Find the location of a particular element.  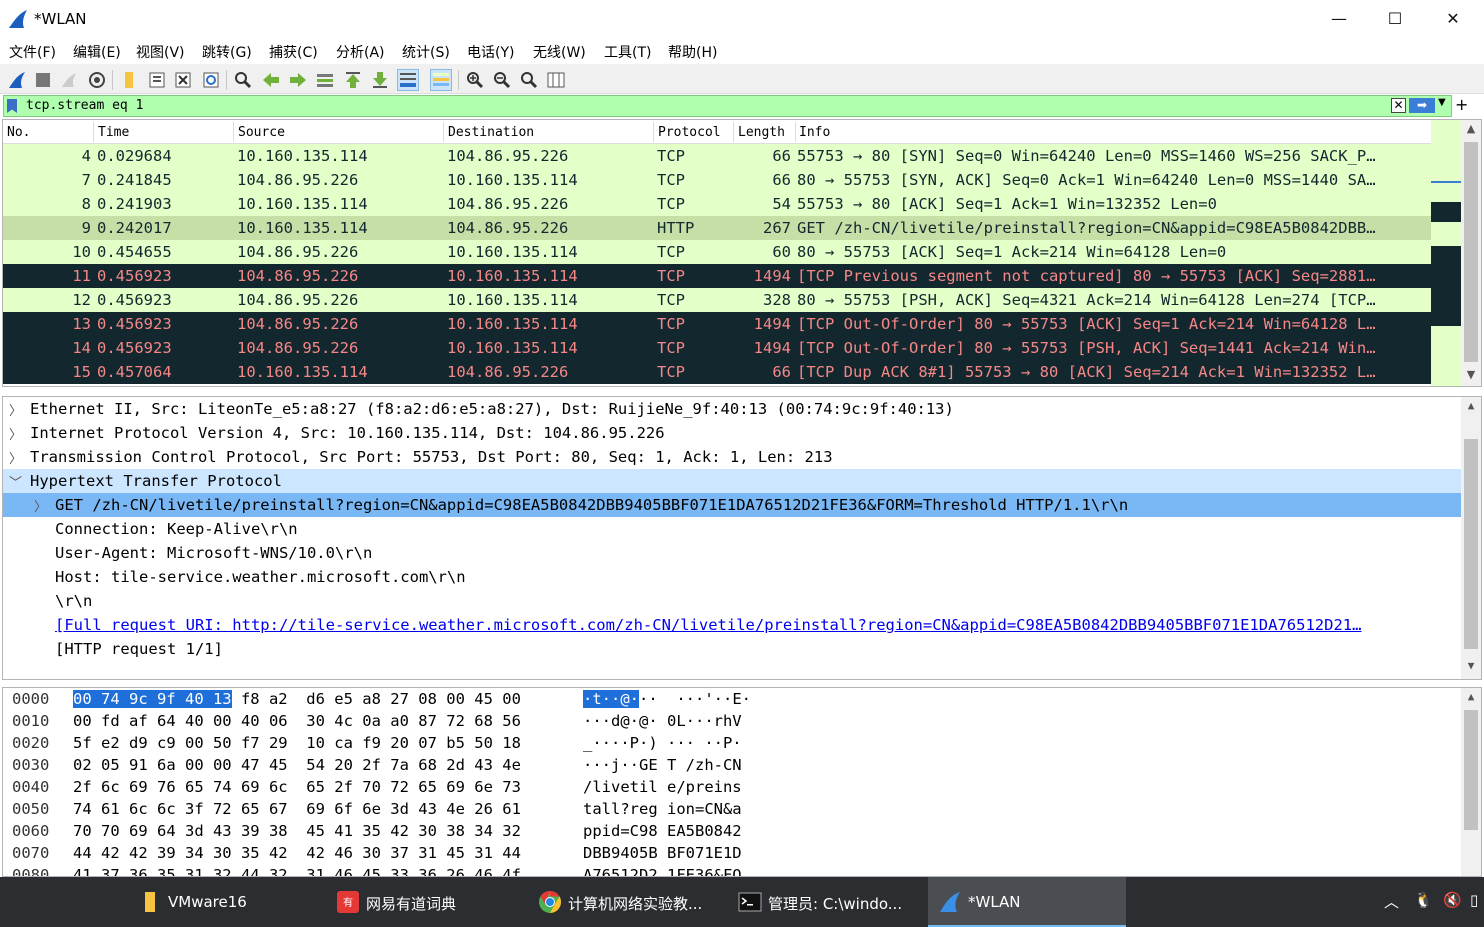

menu-go: 跳转(G) is located at coordinates (227, 52).